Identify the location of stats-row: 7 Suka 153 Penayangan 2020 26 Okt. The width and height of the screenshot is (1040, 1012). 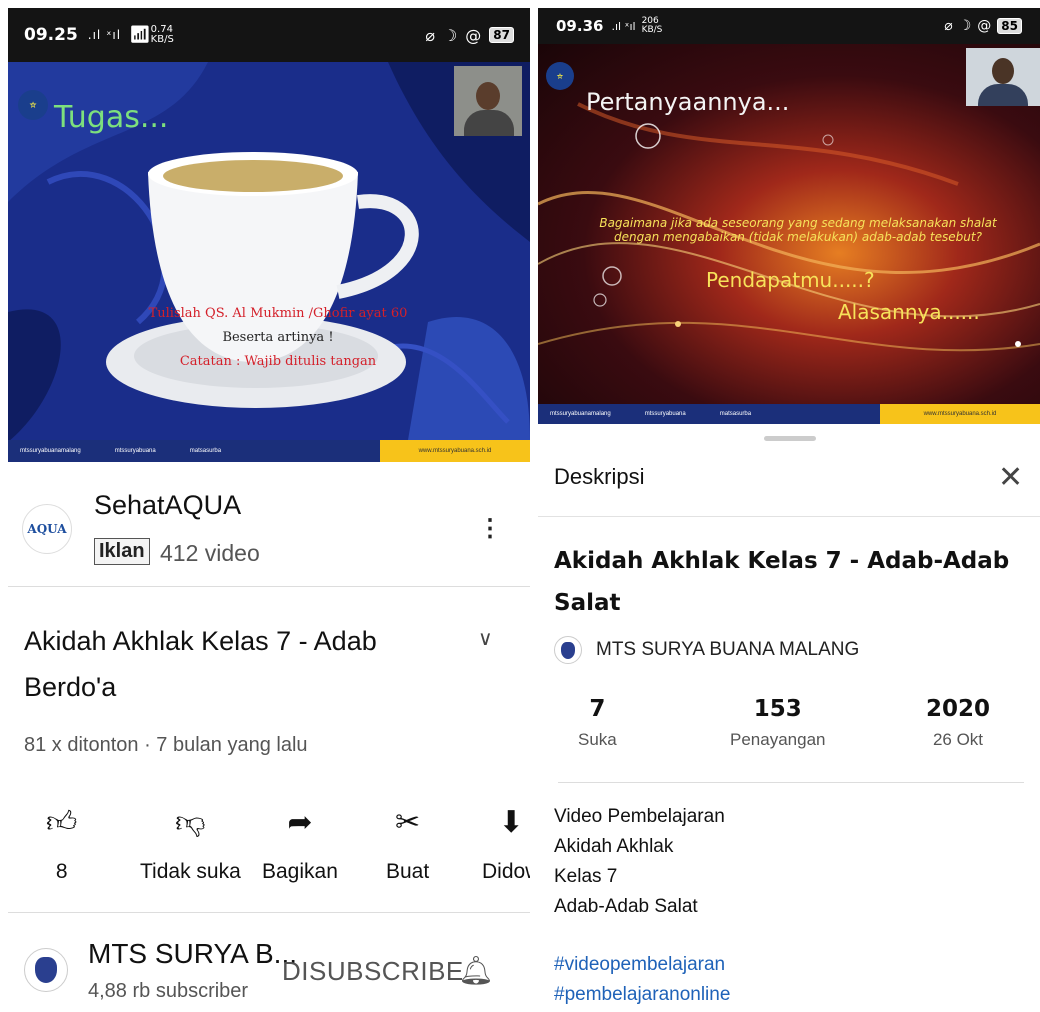
(789, 731).